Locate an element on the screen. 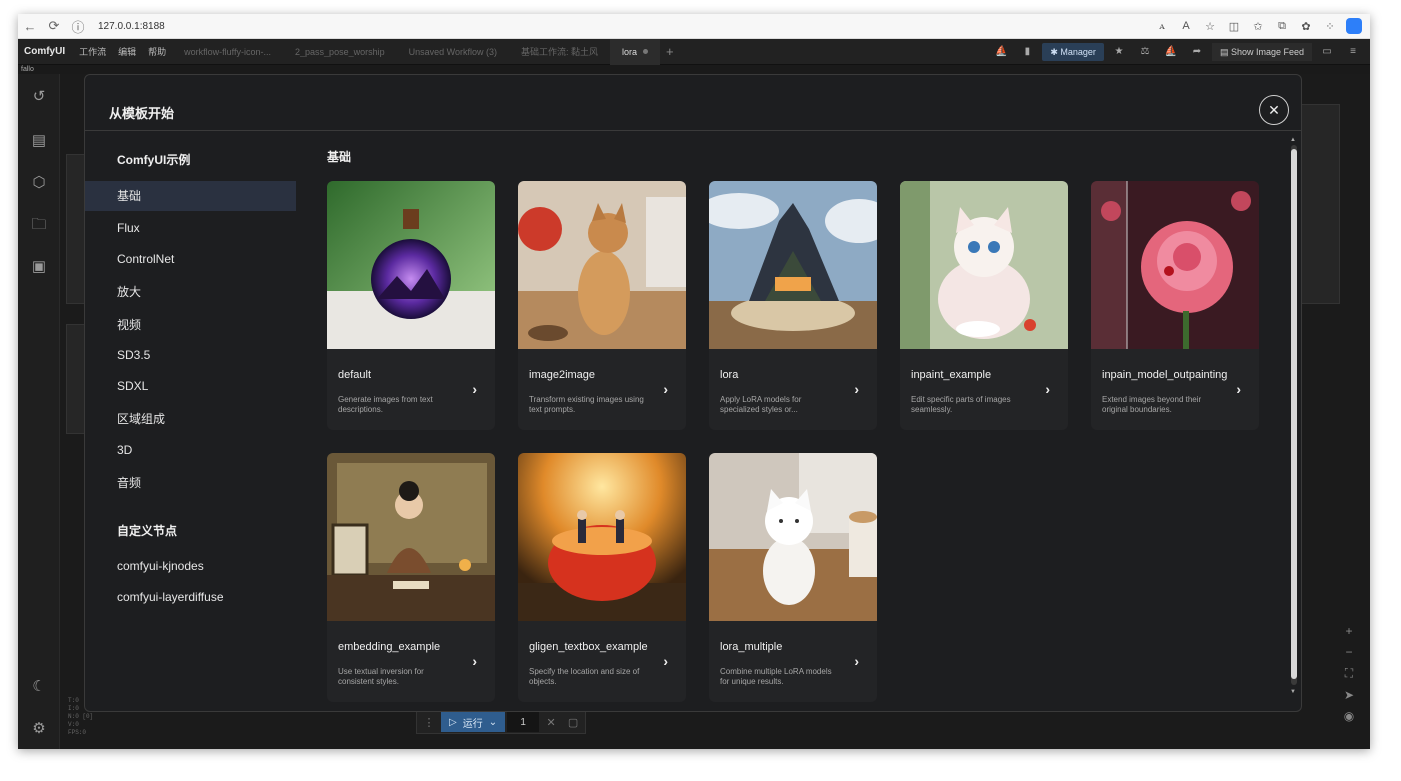 This screenshot has width=1401, height=781. nav-item-3d: 3D is located at coordinates (190, 450).